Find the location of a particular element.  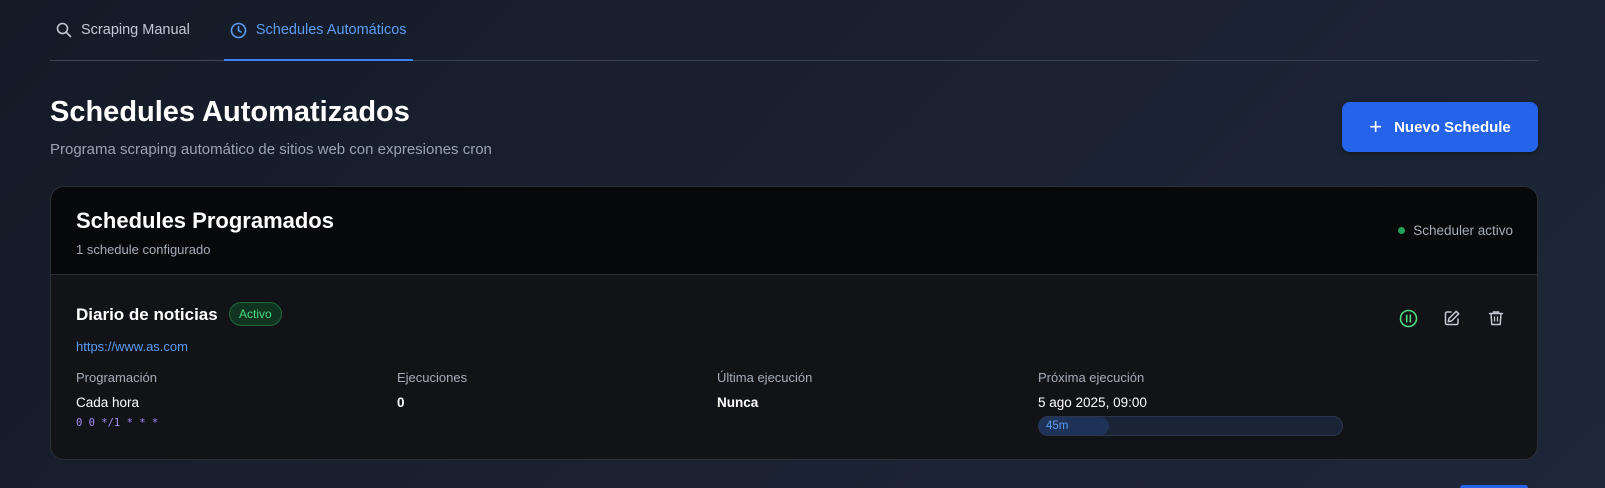

schedule-name: Diario de noticias is located at coordinates (147, 314).